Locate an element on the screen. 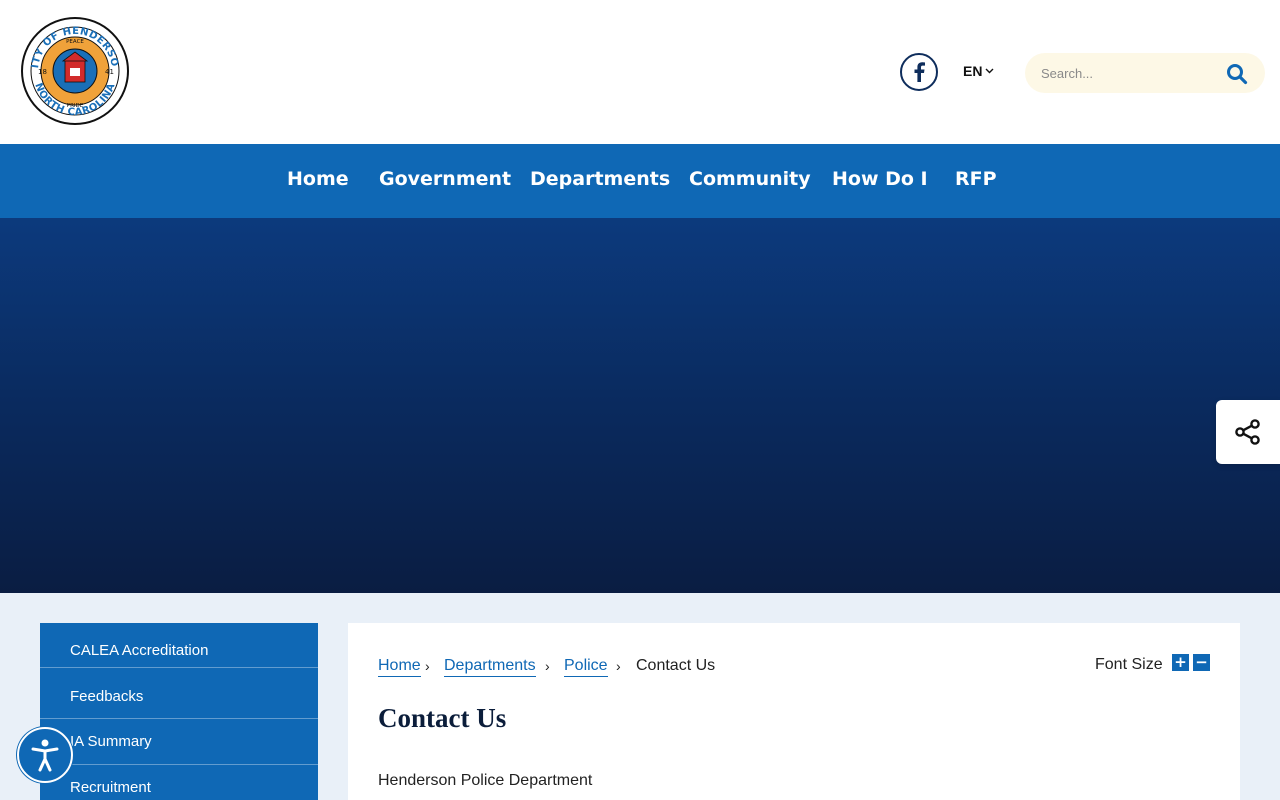 This screenshot has width=1280, height=800. facebook-icon is located at coordinates (919, 72).